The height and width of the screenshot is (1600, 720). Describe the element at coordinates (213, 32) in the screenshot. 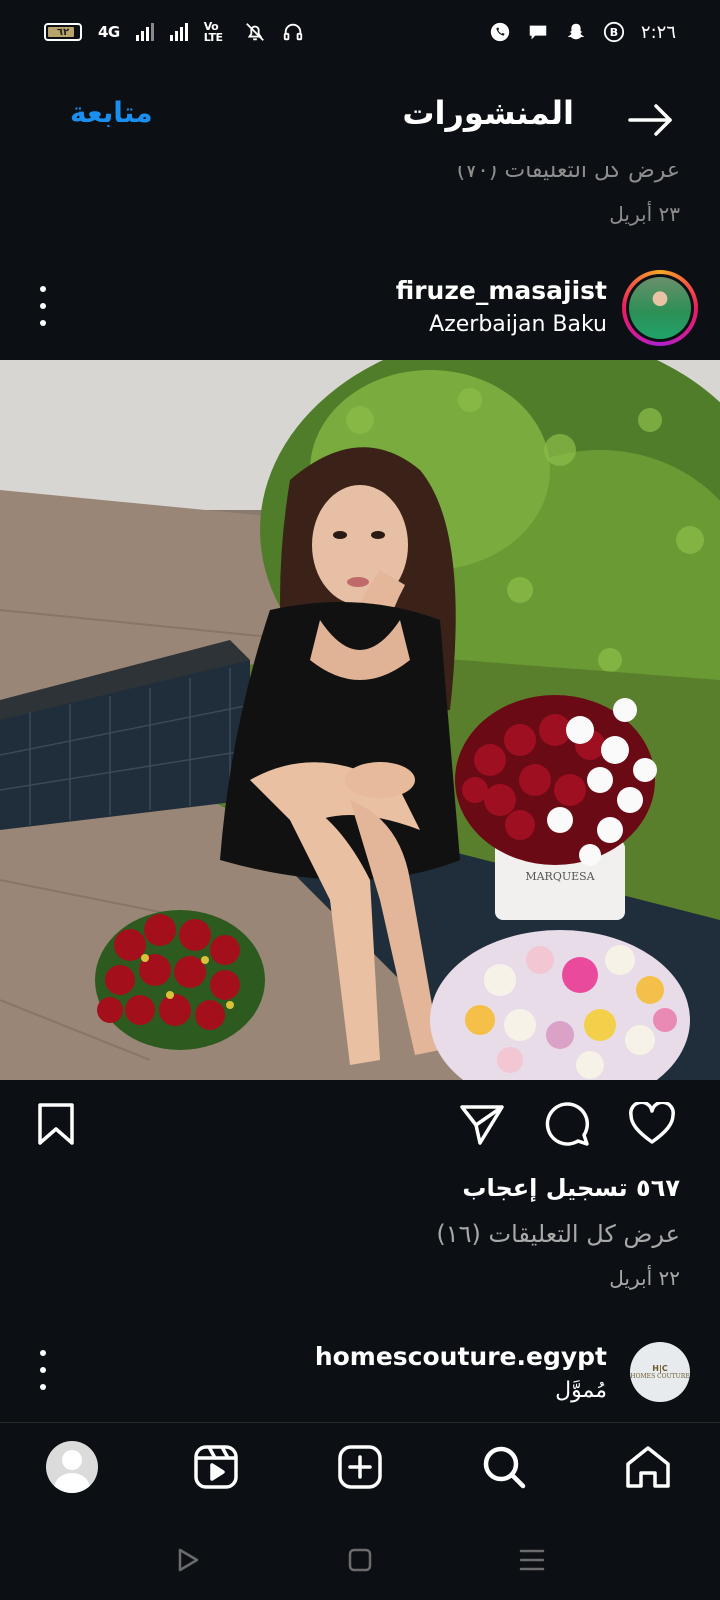

I see `volte-label: Vo LTE` at that location.